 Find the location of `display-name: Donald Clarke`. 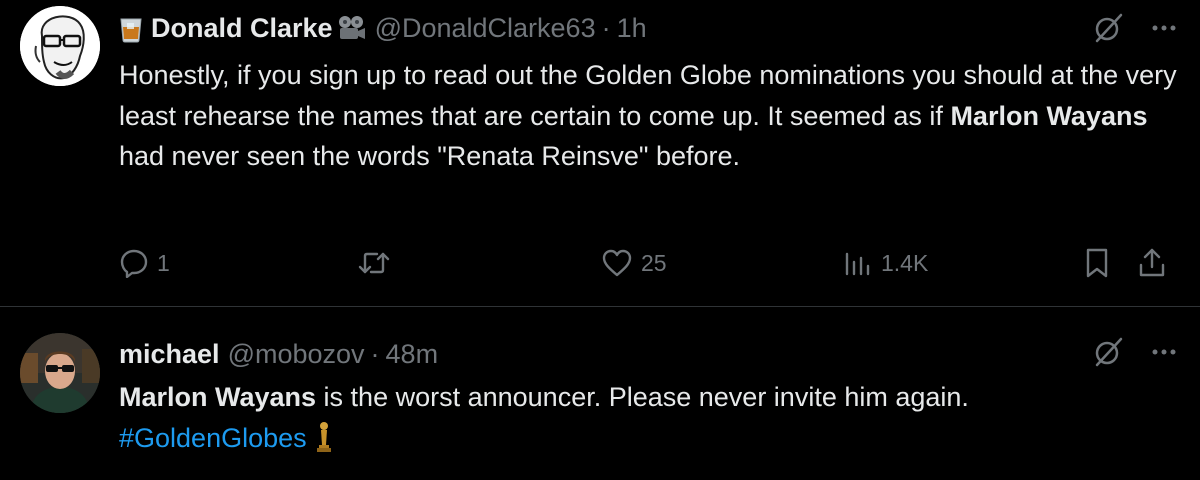

display-name: Donald Clarke is located at coordinates (242, 28).